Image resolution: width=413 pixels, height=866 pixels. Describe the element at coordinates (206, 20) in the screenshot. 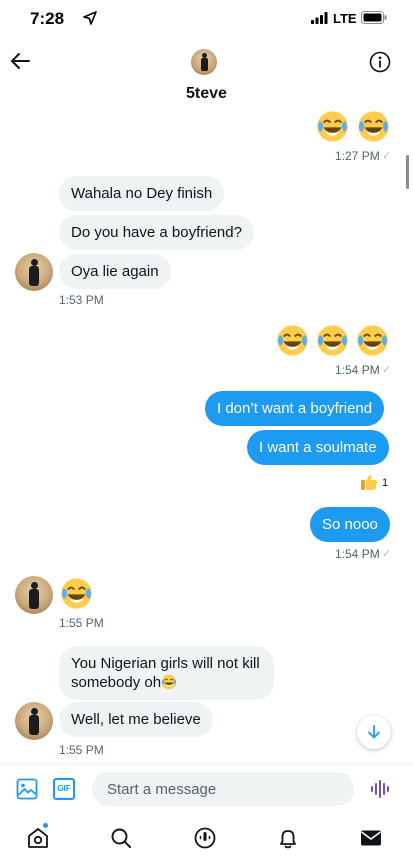

I see `status-bar: 7:28 LTE` at that location.